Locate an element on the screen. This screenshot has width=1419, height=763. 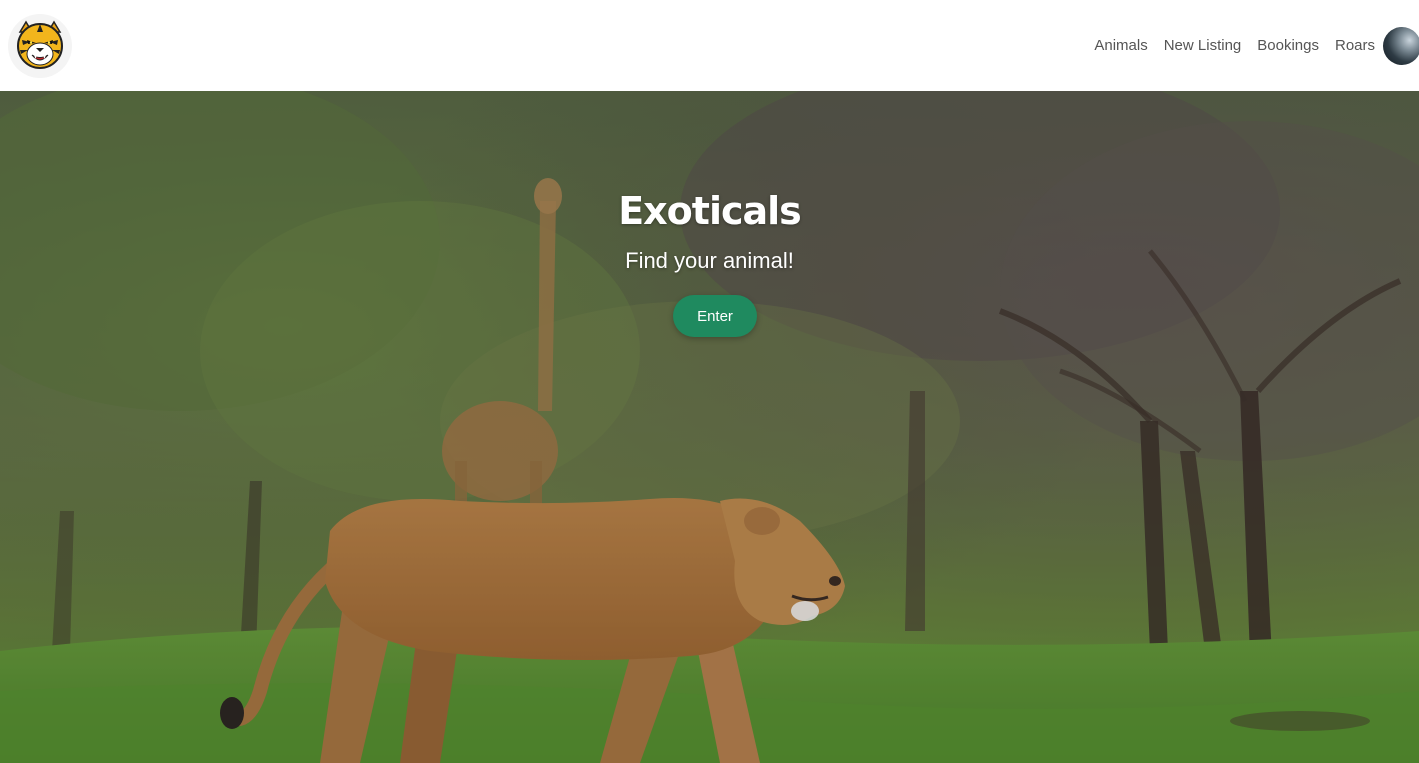
navbar: Animals New Listing Bookings Roars is located at coordinates (709, 45).